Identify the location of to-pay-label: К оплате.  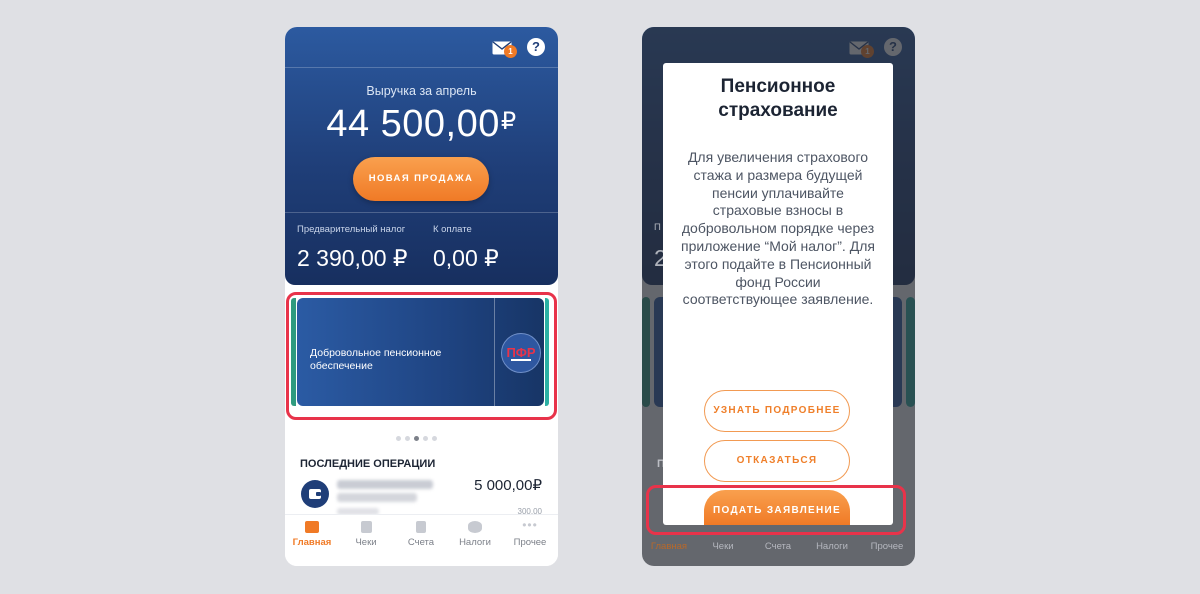
(452, 229).